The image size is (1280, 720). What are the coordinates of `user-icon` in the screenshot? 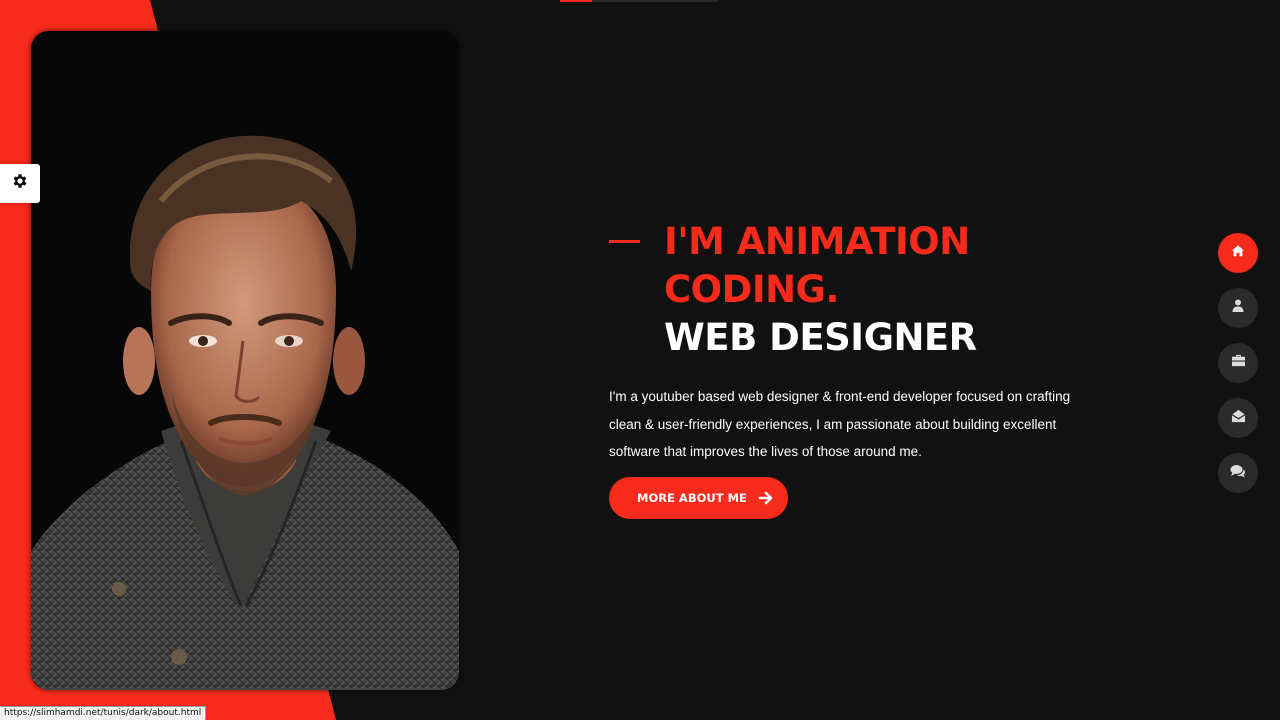 It's located at (1238, 308).